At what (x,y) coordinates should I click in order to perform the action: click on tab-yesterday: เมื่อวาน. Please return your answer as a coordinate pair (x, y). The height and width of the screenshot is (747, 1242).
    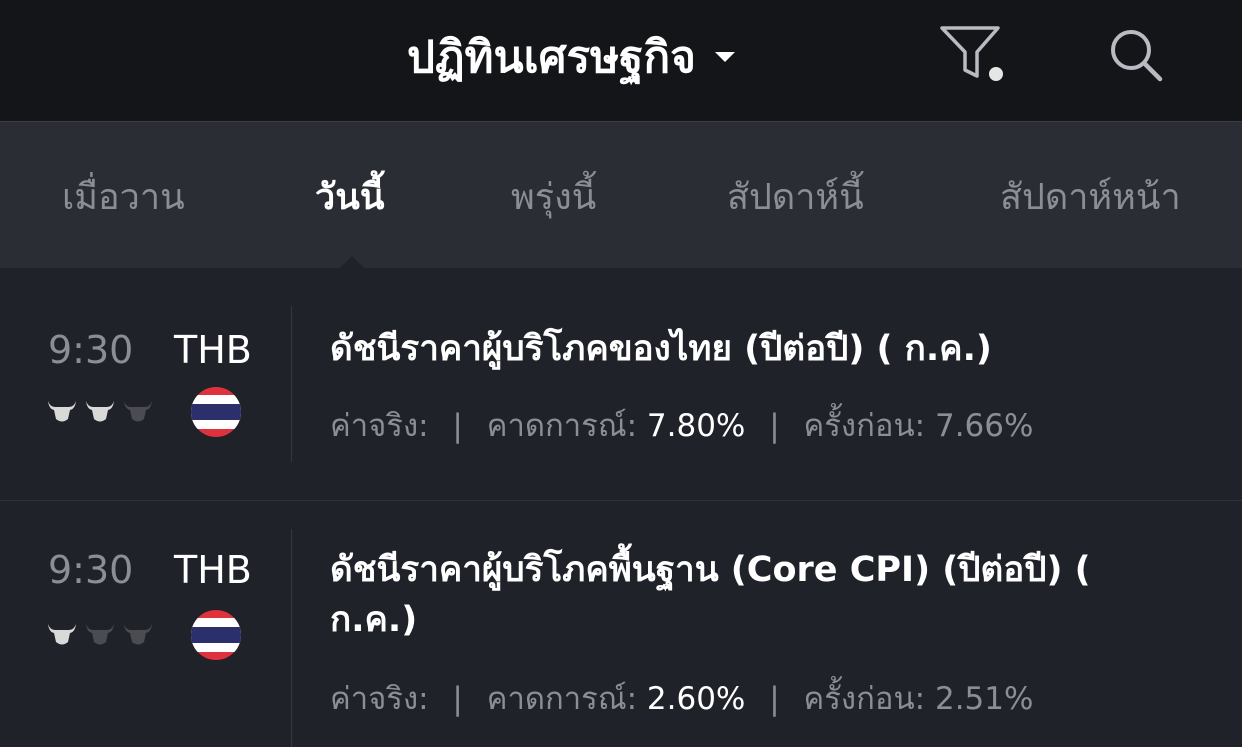
    Looking at the image, I should click on (123, 196).